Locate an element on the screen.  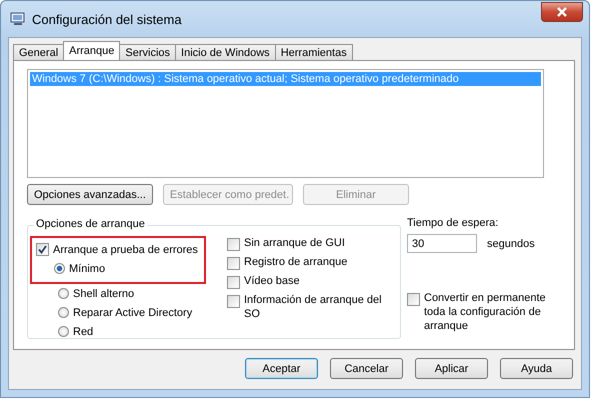
checkbox-label: Registro de arranque is located at coordinates (296, 262).